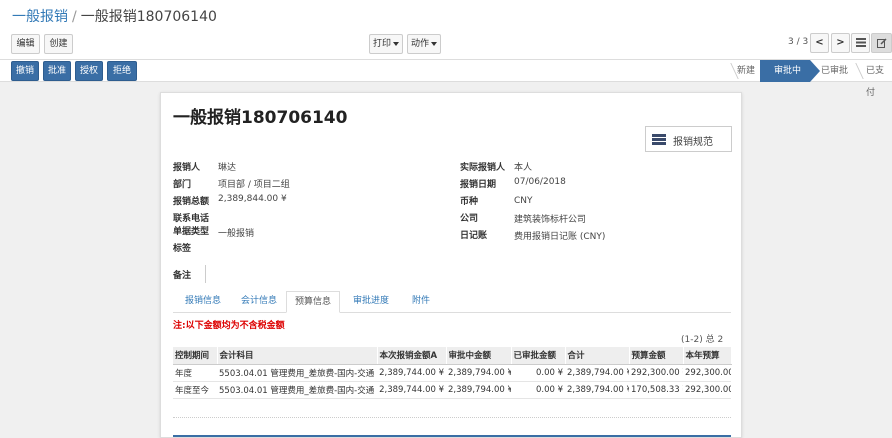 The width and height of the screenshot is (892, 438). I want to click on action-label: 动作, so click(419, 44).